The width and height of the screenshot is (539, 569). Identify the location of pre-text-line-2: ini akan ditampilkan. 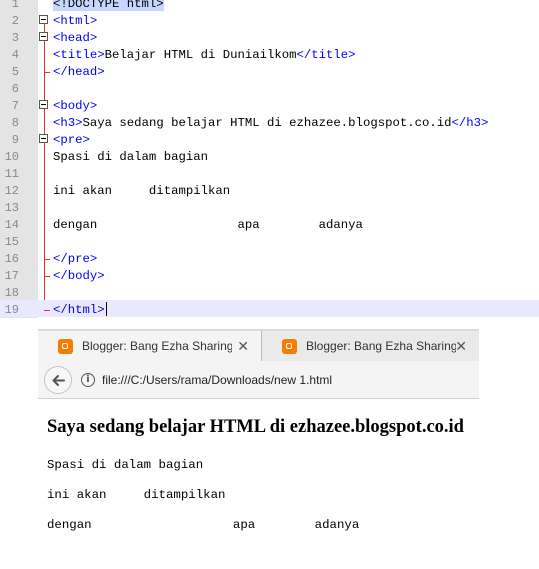
(136, 495).